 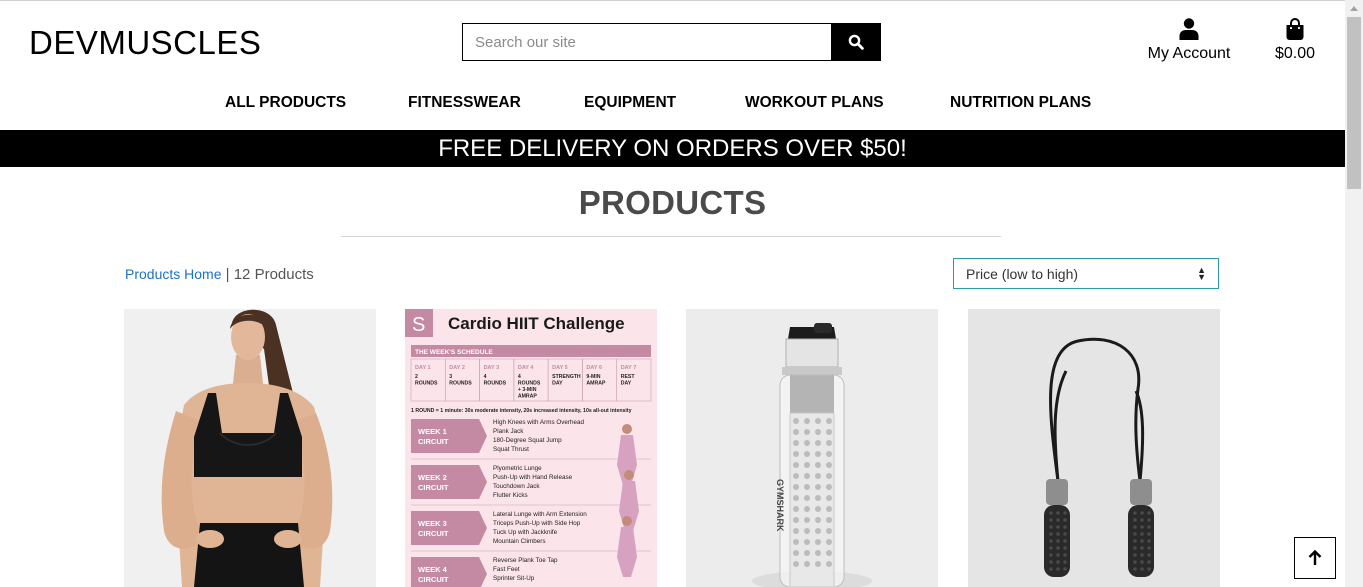 What do you see at coordinates (432, 431) in the screenshot?
I see `poster-text: WEEK 1` at bounding box center [432, 431].